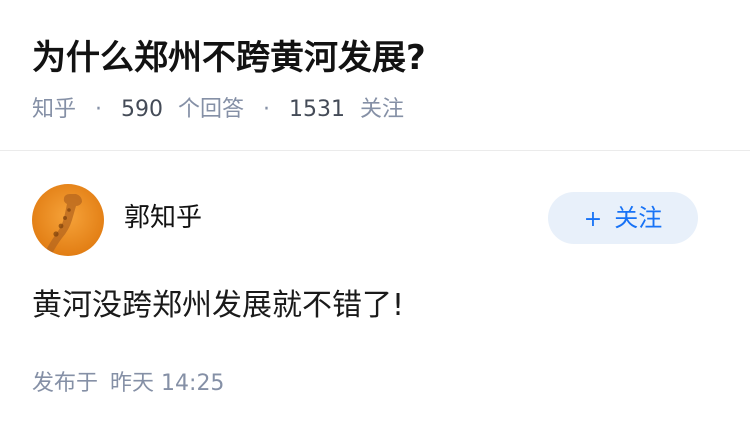 The width and height of the screenshot is (750, 434). Describe the element at coordinates (382, 109) in the screenshot. I see `follow-count-label: 关注` at that location.